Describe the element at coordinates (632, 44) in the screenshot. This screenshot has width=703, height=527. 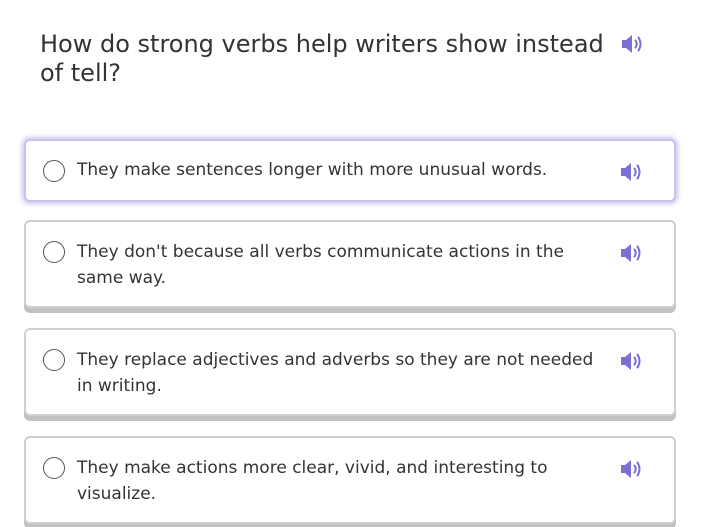
I see `question-speaker-icon` at that location.